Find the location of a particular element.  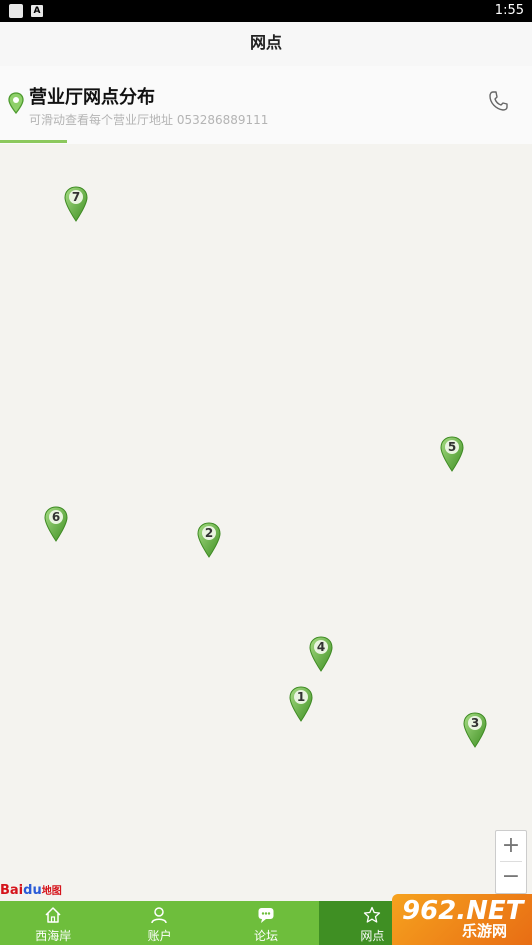

map-attribution-logo: Baidu地图 is located at coordinates (31, 890).